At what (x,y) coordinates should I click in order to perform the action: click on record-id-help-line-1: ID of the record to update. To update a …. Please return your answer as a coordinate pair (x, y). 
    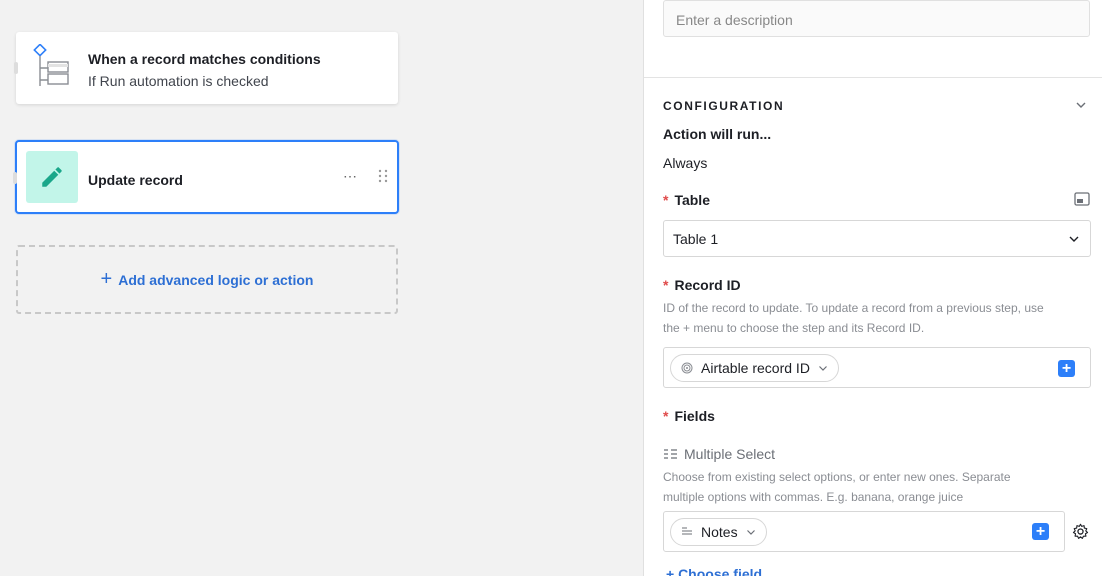
    Looking at the image, I should click on (853, 308).